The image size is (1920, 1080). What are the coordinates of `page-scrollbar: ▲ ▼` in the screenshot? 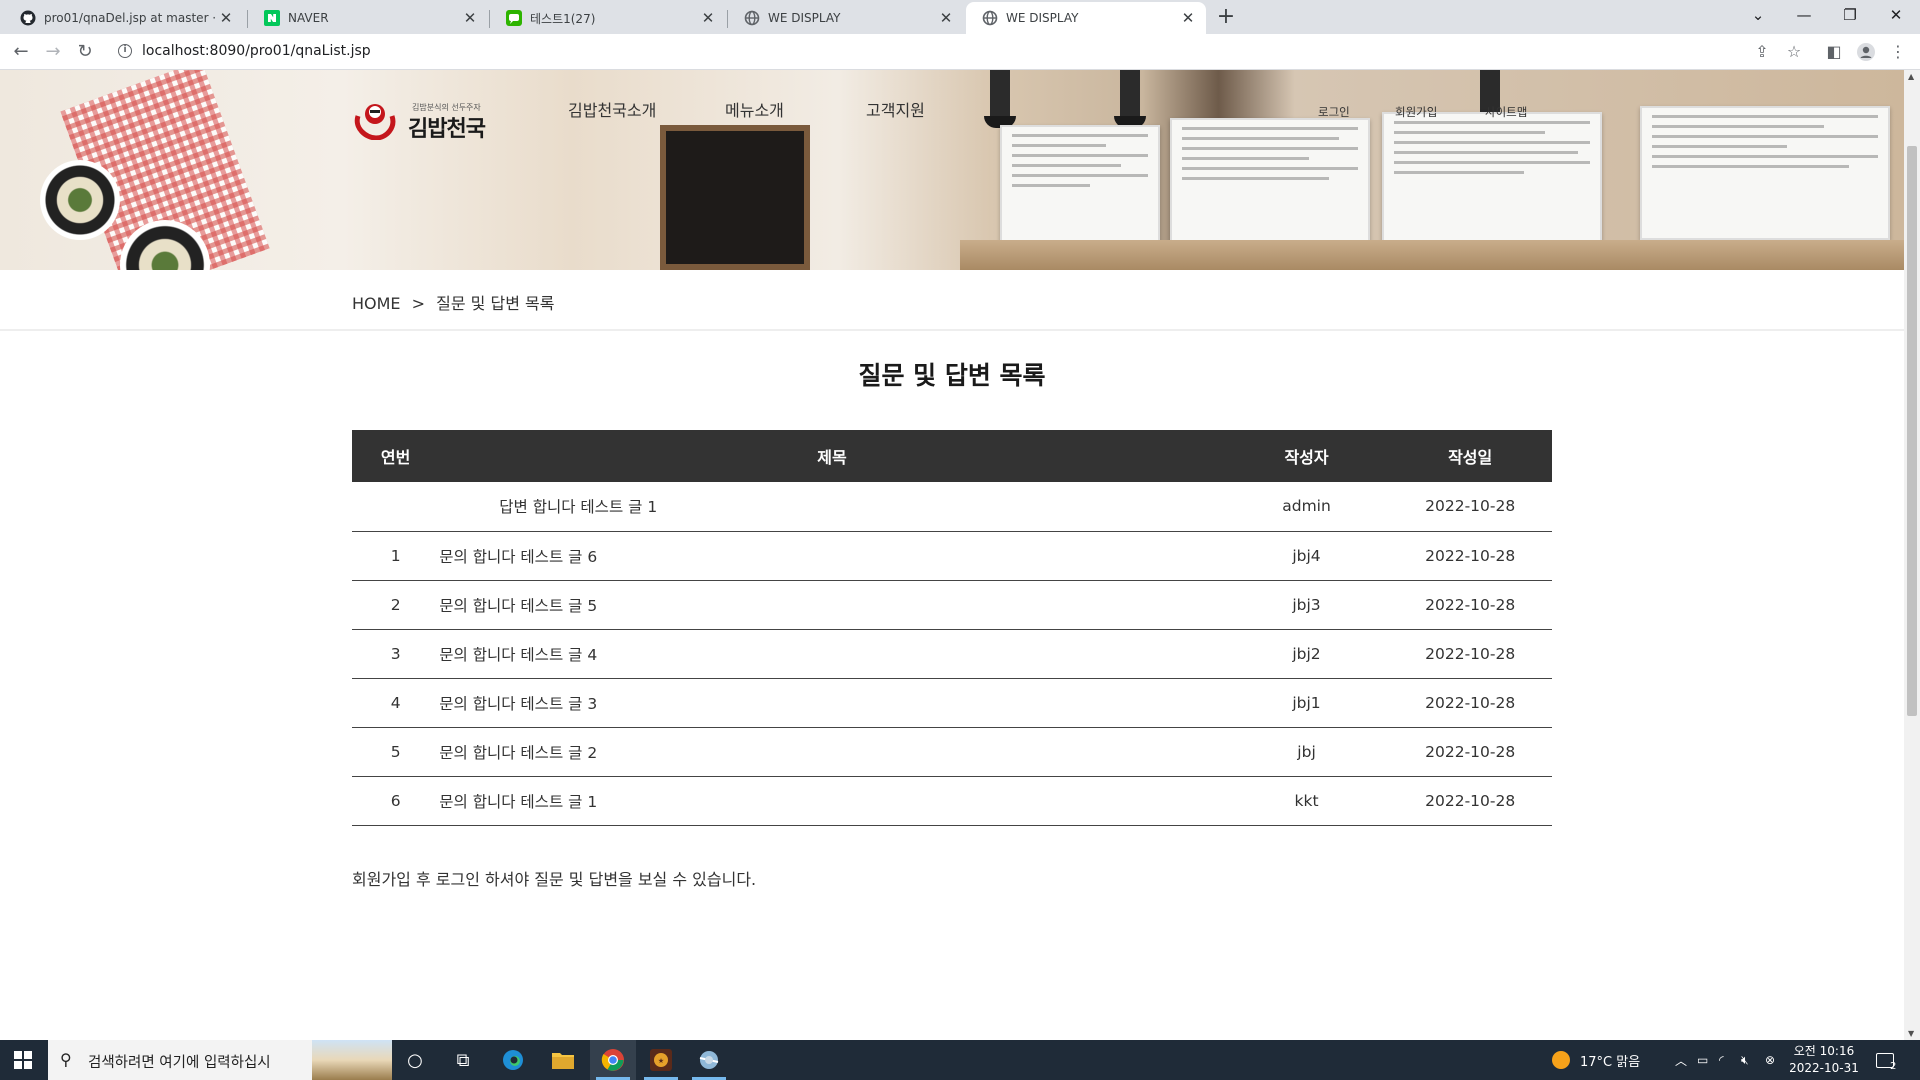 It's located at (1912, 555).